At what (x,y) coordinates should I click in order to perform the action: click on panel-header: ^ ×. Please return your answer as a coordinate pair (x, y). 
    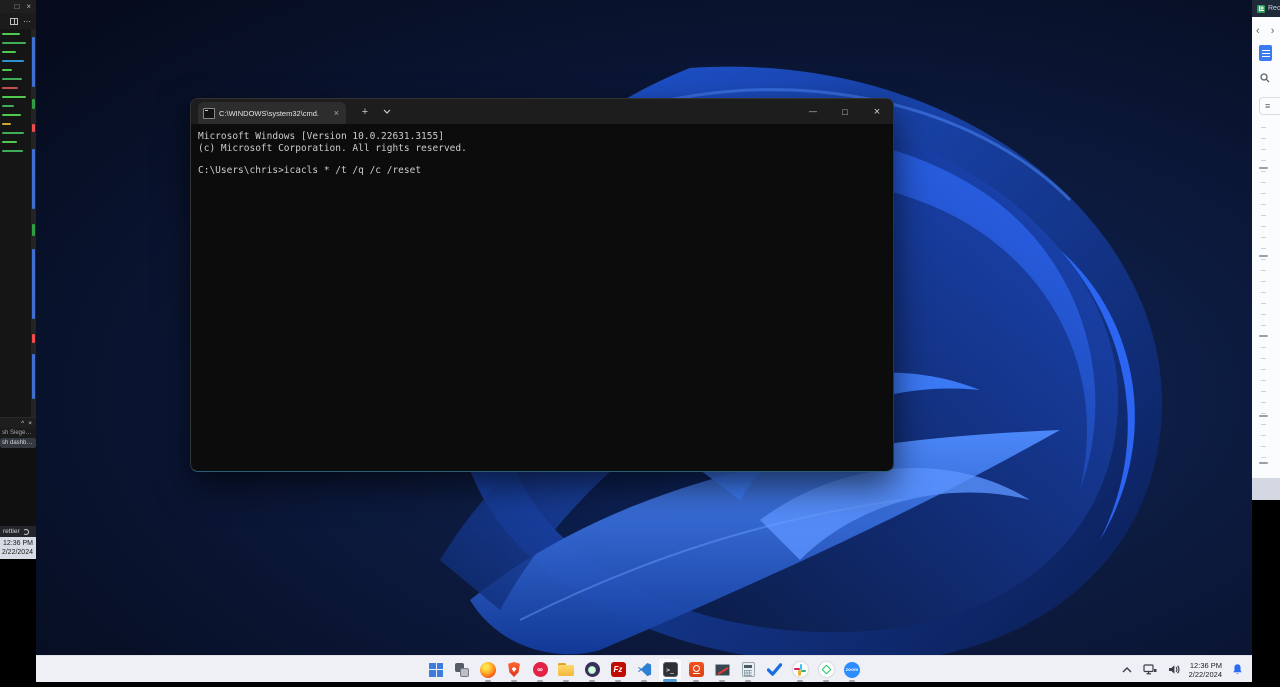
    Looking at the image, I should click on (18, 422).